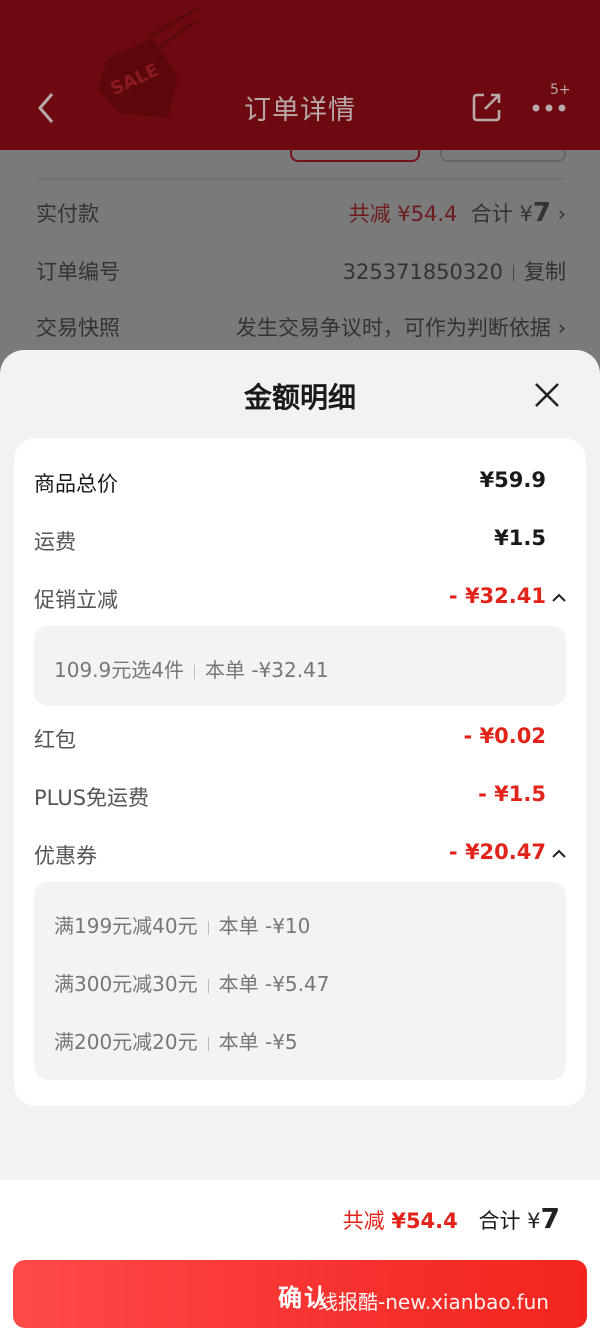 This screenshot has width=600, height=1340. I want to click on more-badge: 5+, so click(560, 90).